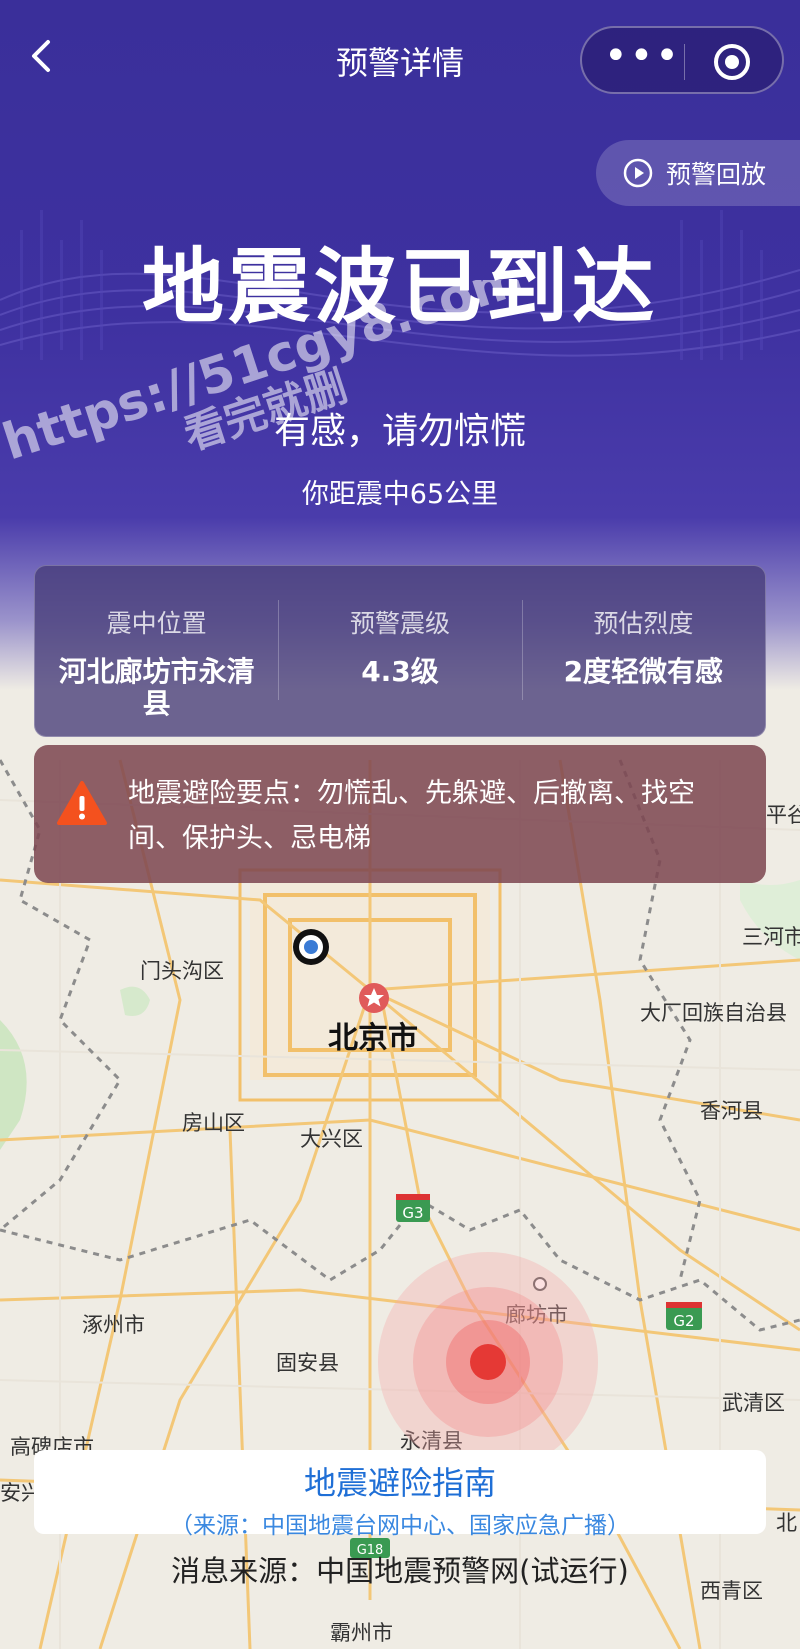 The image size is (800, 1649). Describe the element at coordinates (400, 671) in the screenshot. I see `magnitude-value: 4.3级` at that location.